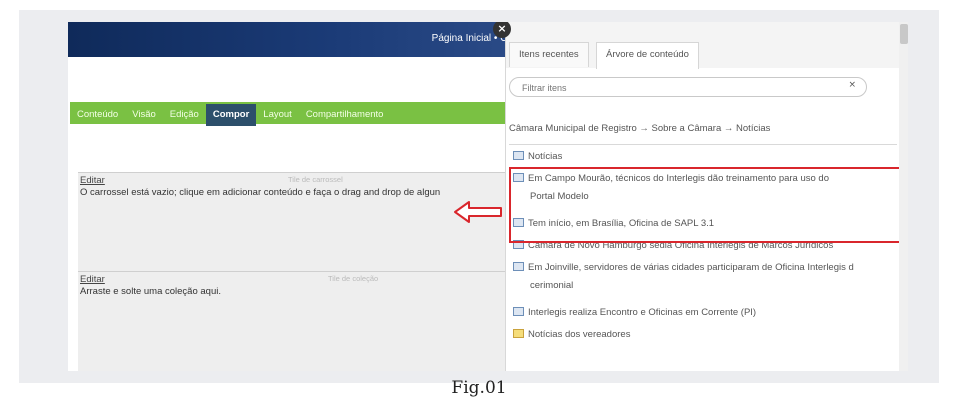 This screenshot has width=958, height=398. What do you see at coordinates (184, 115) in the screenshot?
I see `nav-edicao: Edição` at bounding box center [184, 115].